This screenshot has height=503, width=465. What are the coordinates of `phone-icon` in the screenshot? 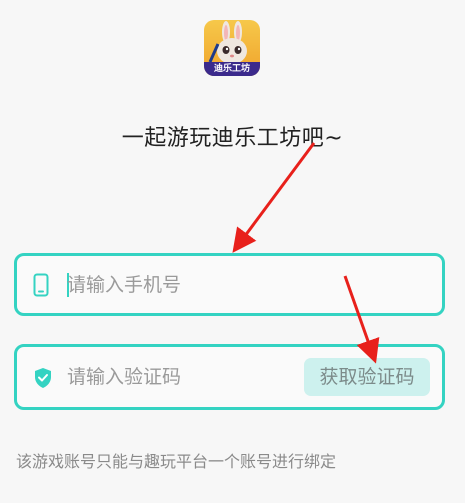 It's located at (41, 287).